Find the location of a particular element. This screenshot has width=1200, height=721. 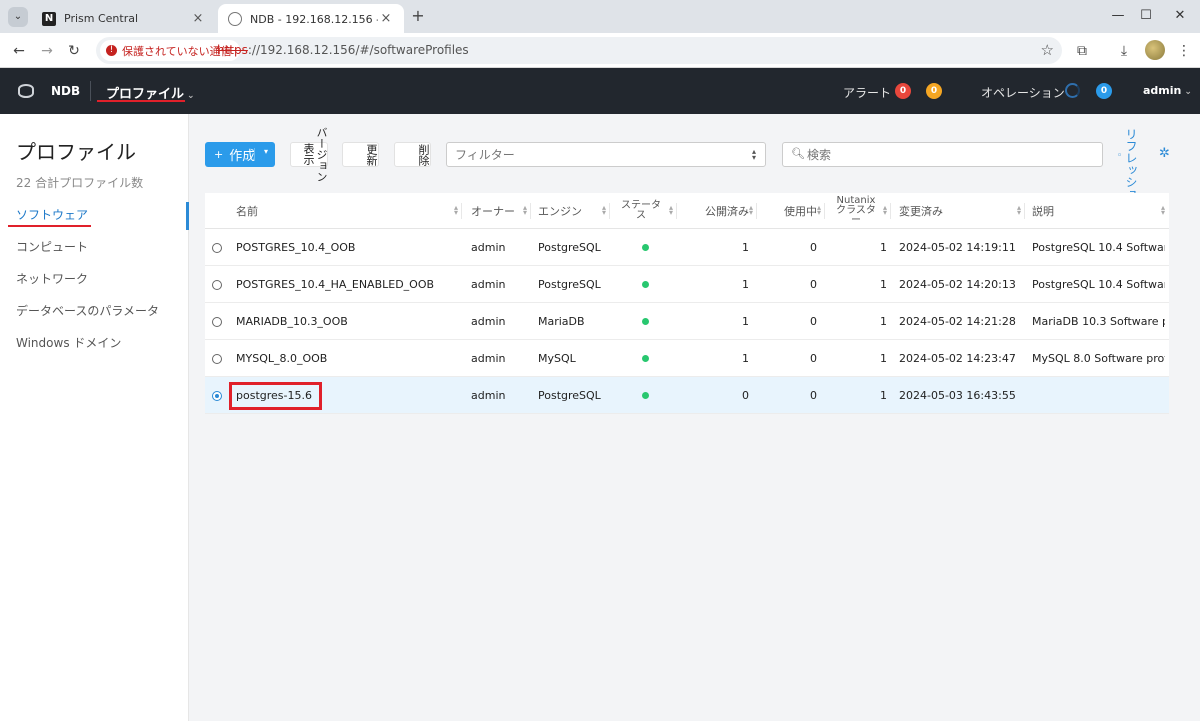

cell-name: POSTGRES_10.4_HA_ENABLED_OOB is located at coordinates (335, 284).